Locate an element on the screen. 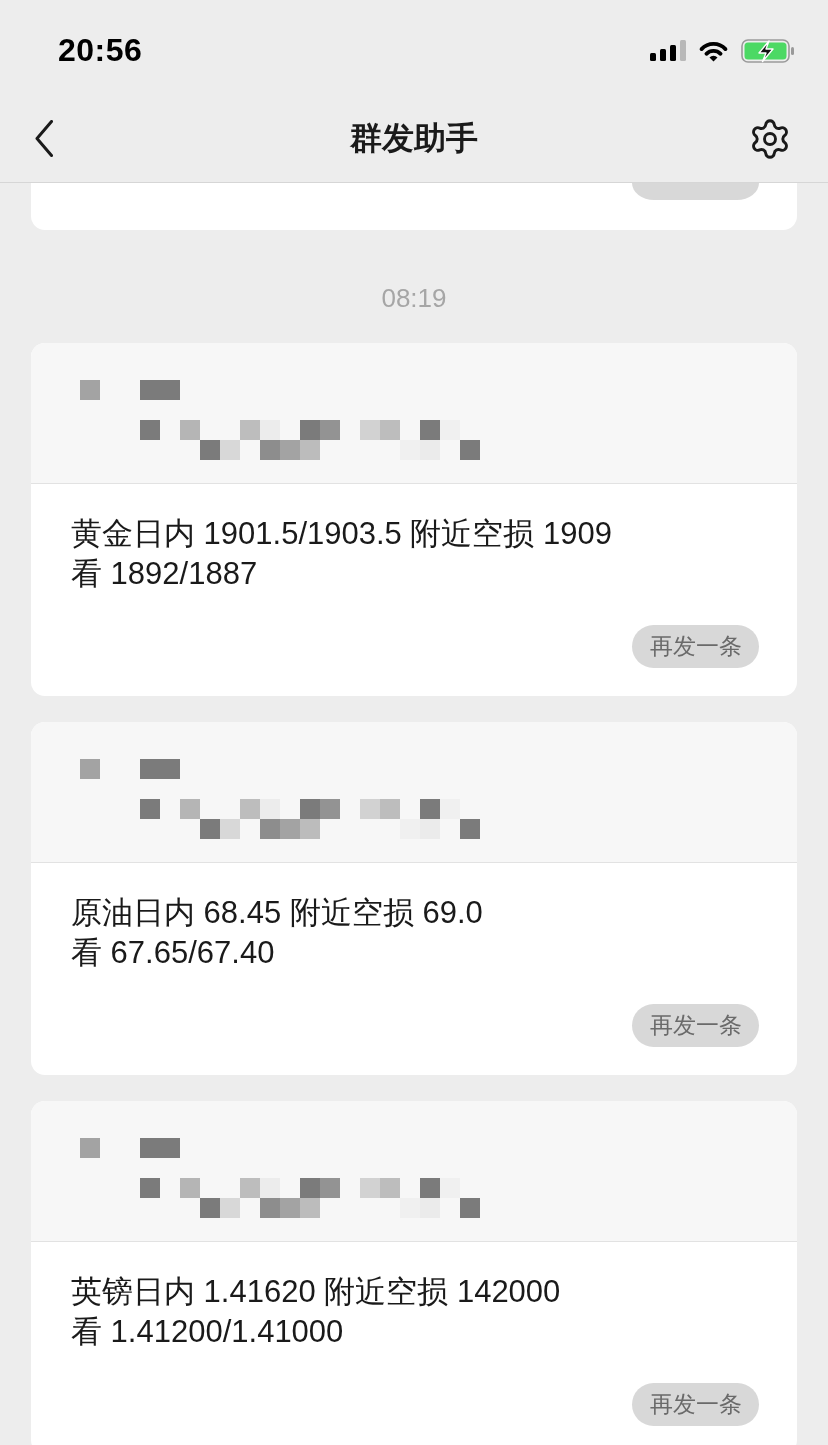  back-button is located at coordinates (44, 138).